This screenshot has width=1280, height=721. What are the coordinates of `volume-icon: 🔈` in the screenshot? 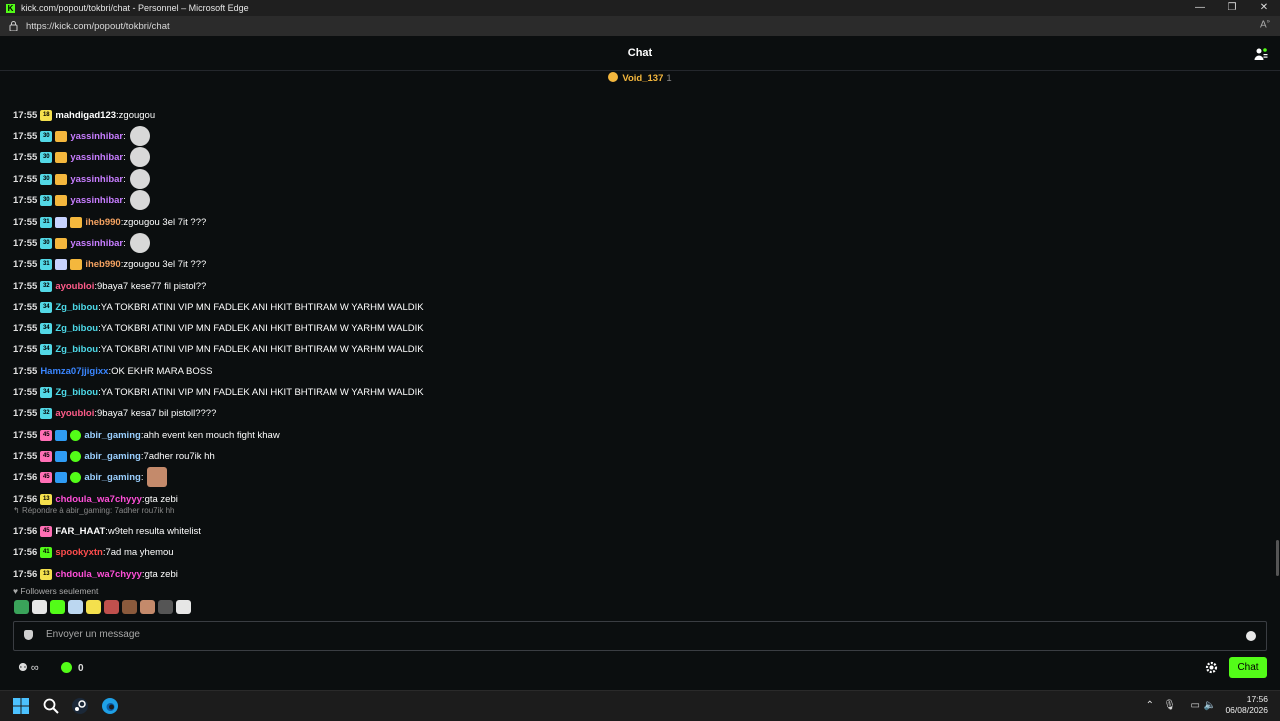 It's located at (1210, 705).